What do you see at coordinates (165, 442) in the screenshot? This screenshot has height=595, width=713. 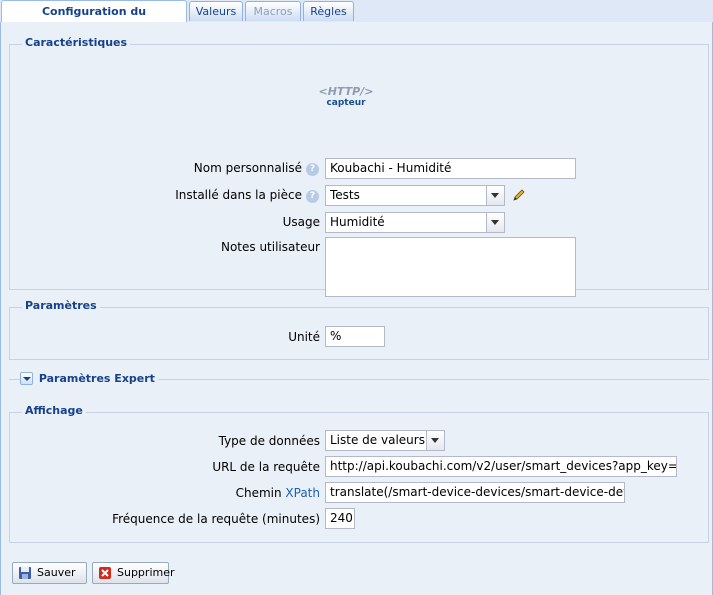 I see `datatype-label-wrap: Type de données` at bounding box center [165, 442].